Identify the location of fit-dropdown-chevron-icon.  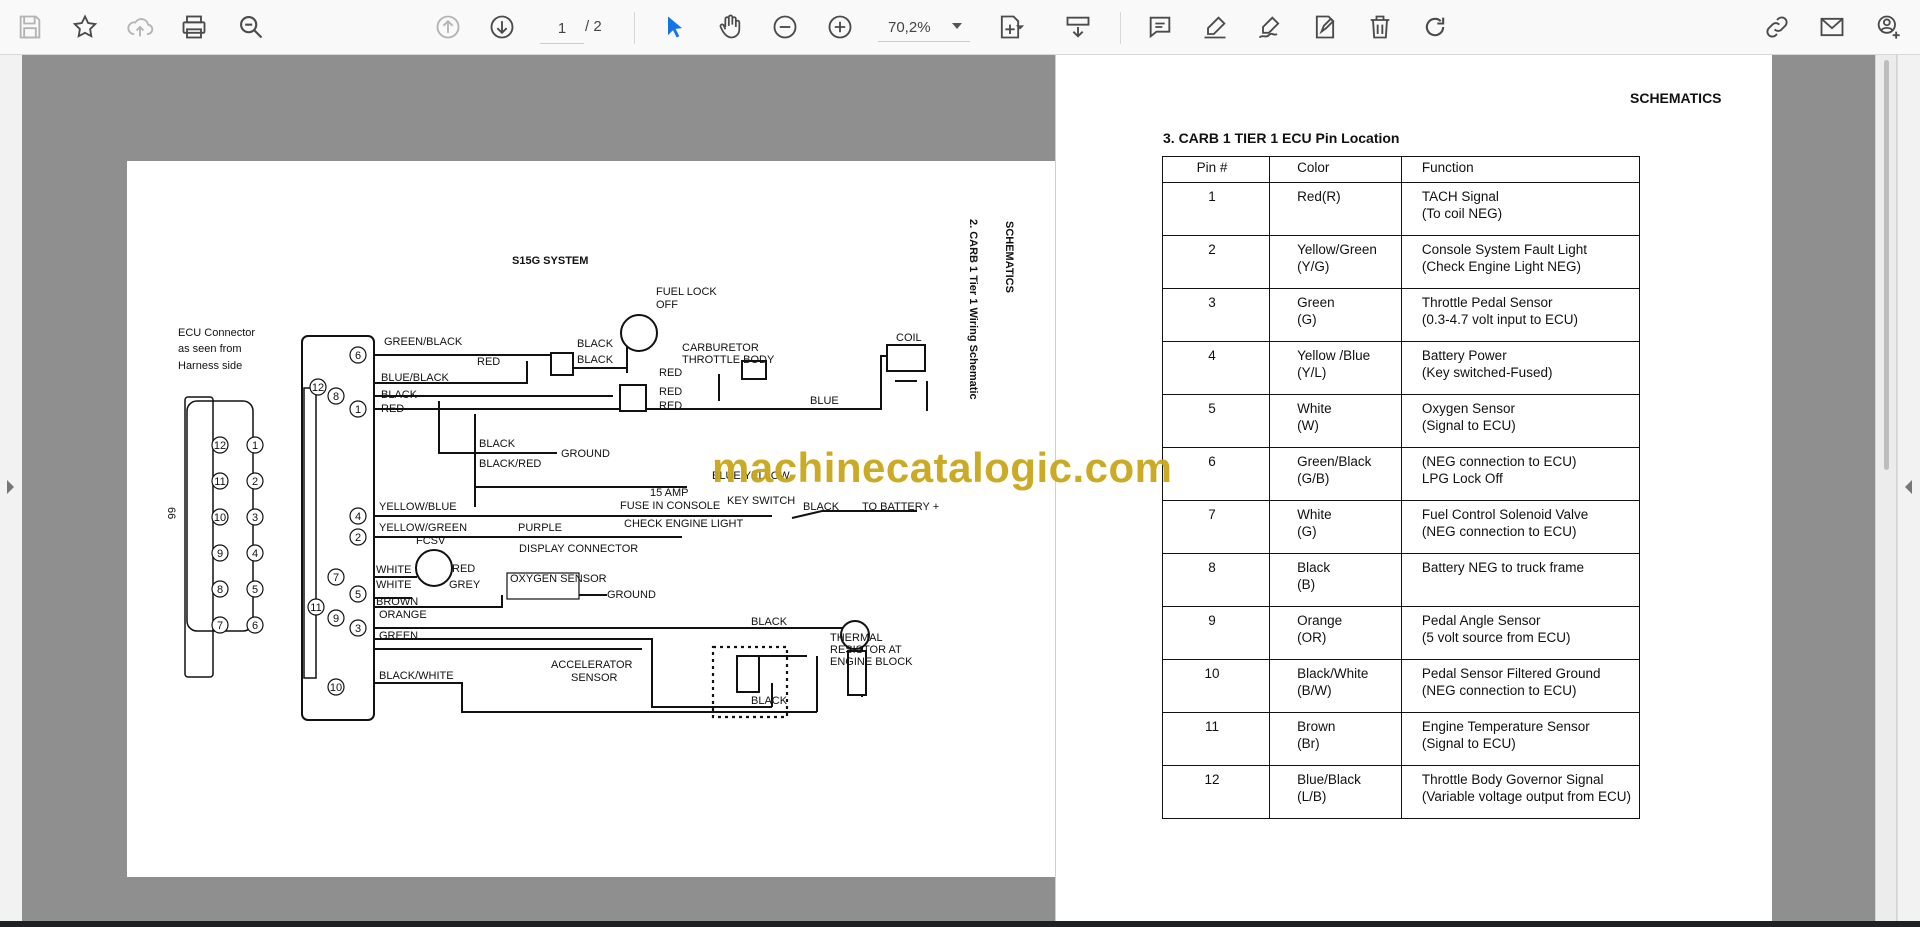
(1020, 27).